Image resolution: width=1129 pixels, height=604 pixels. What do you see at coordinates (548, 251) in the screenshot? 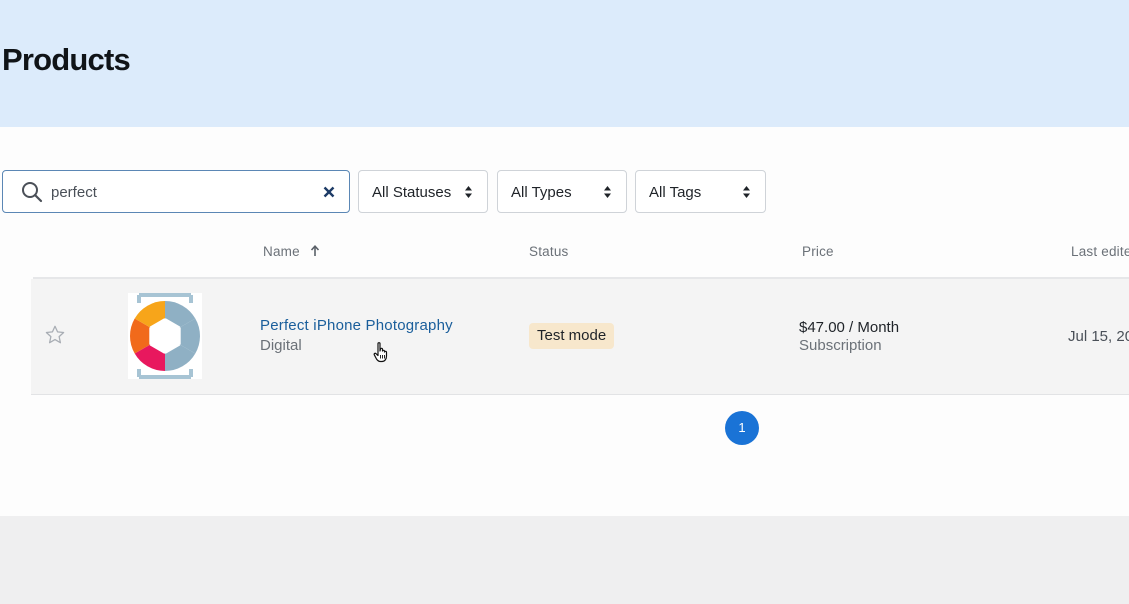
I see `column-header-status: Status` at bounding box center [548, 251].